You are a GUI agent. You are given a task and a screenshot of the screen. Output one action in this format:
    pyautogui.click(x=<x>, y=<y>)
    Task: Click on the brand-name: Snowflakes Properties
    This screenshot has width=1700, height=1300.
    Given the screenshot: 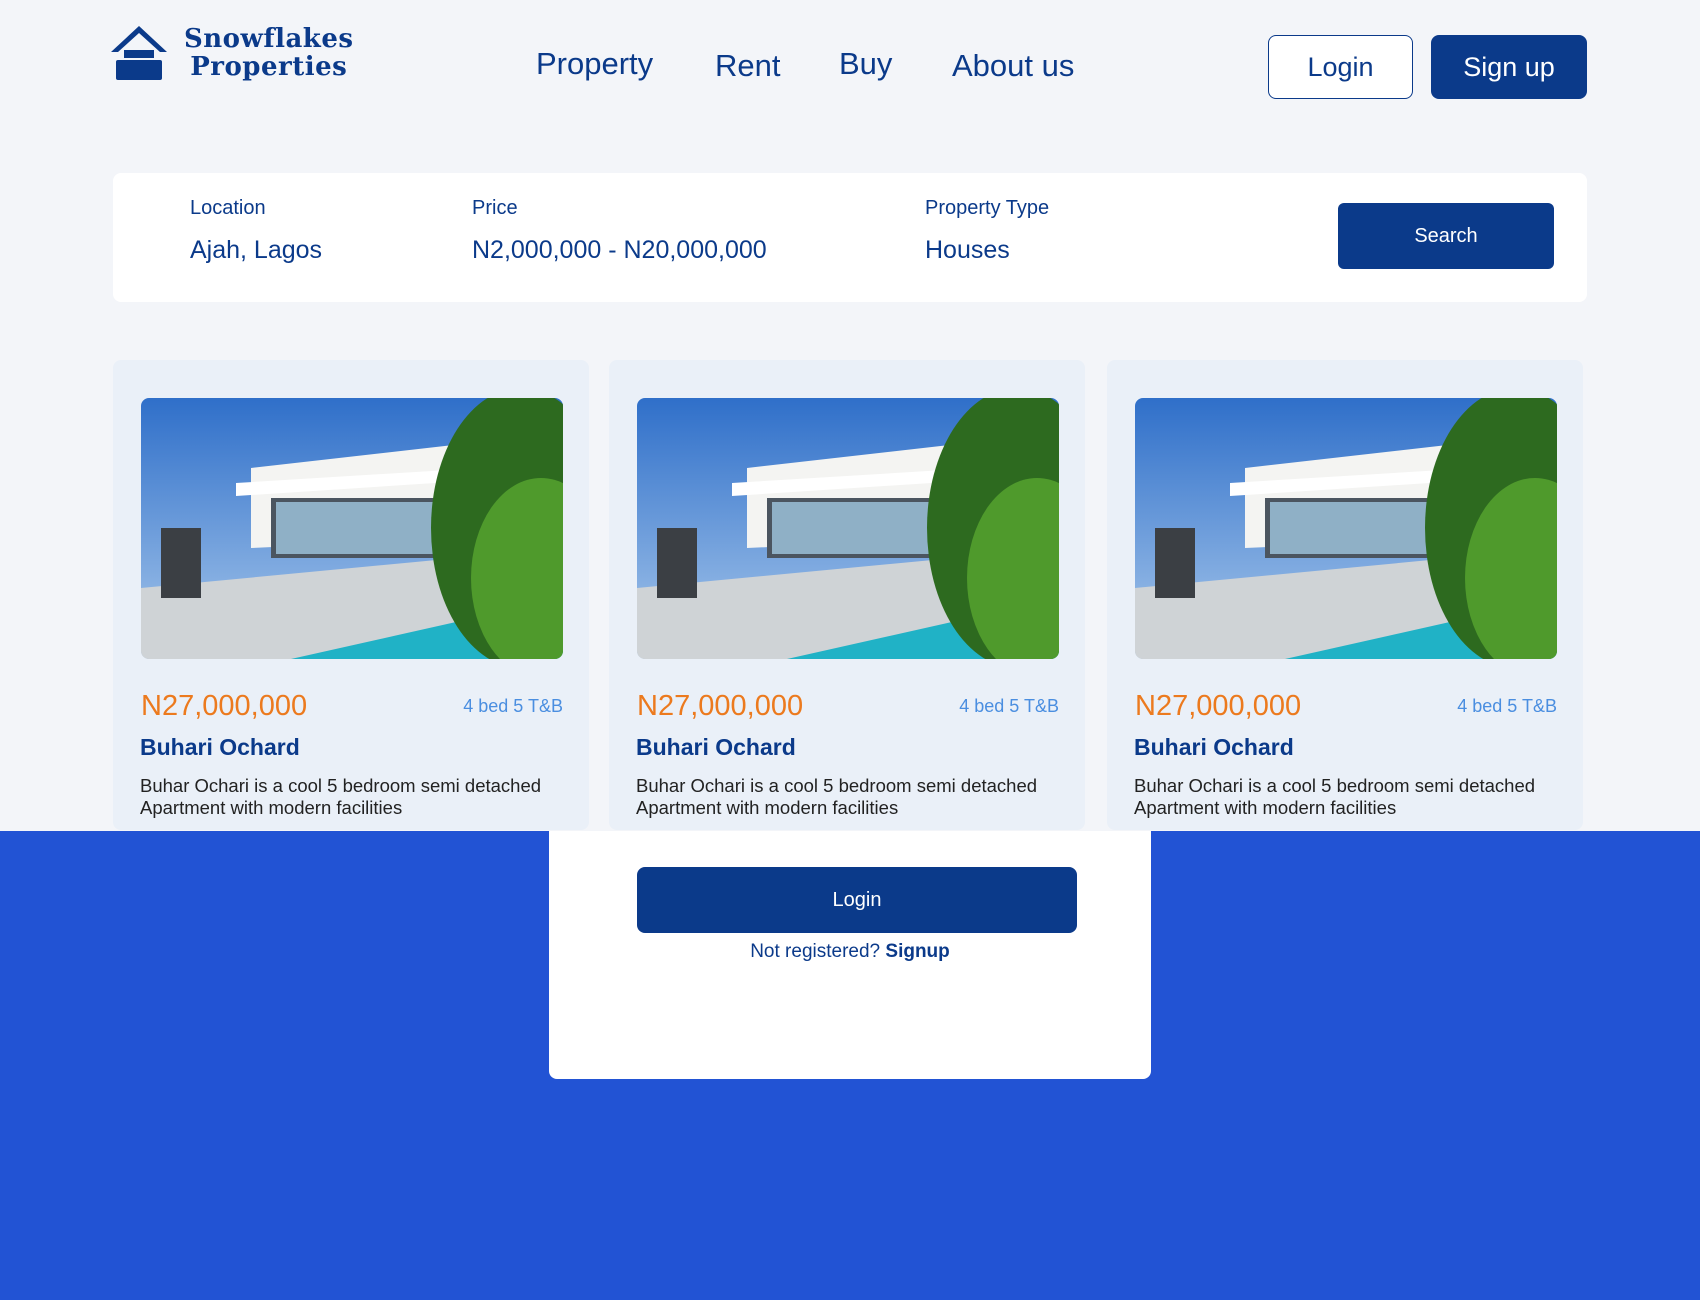 What is the action you would take?
    pyautogui.click(x=269, y=53)
    